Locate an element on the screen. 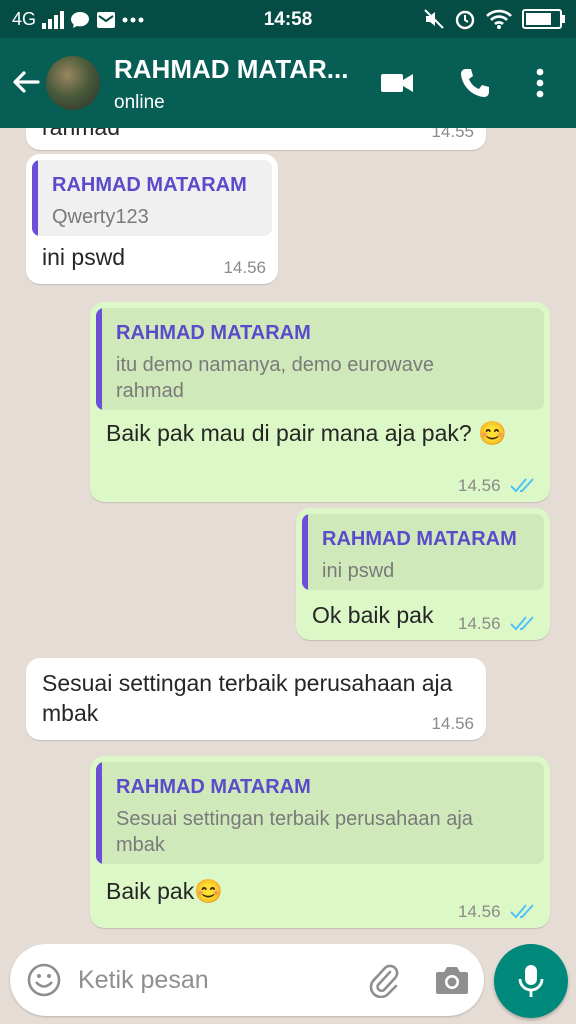 The image size is (576, 1024). battery-icon is located at coordinates (543, 19).